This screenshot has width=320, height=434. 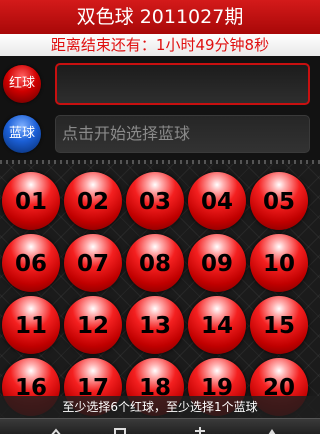 I want to click on red-ball-15: 15, so click(x=279, y=325).